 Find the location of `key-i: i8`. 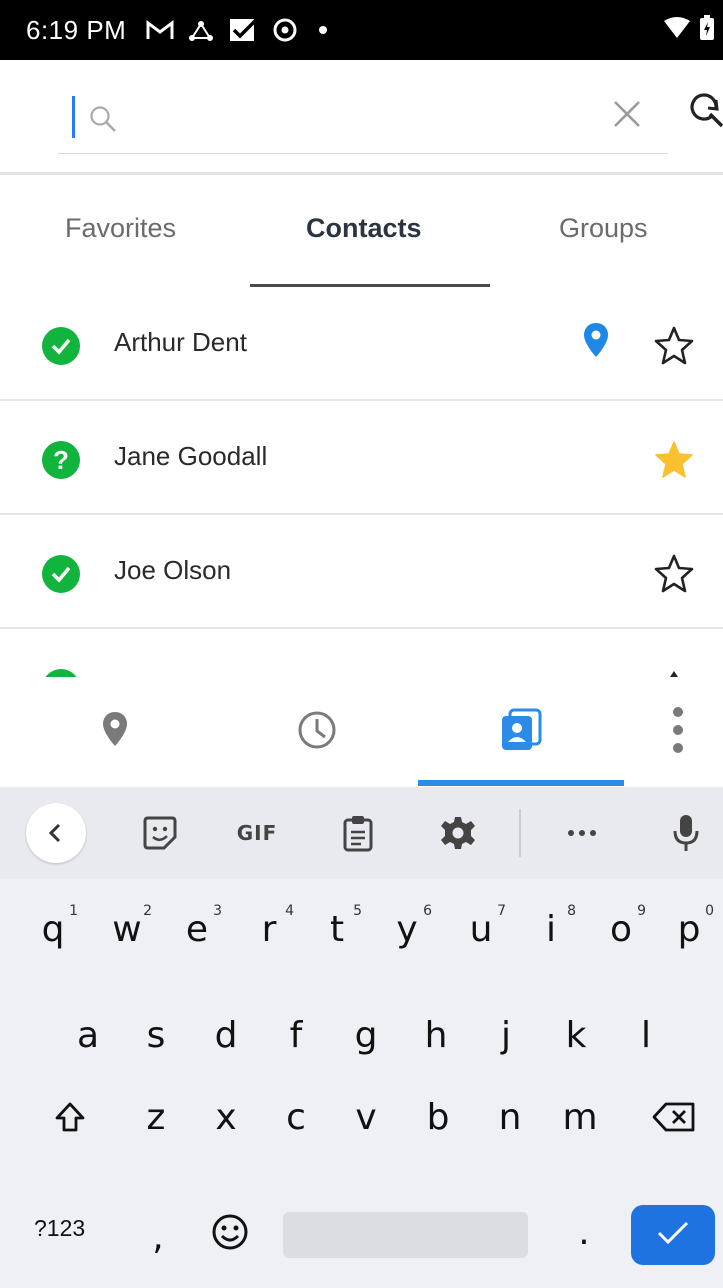

key-i: i8 is located at coordinates (551, 929).